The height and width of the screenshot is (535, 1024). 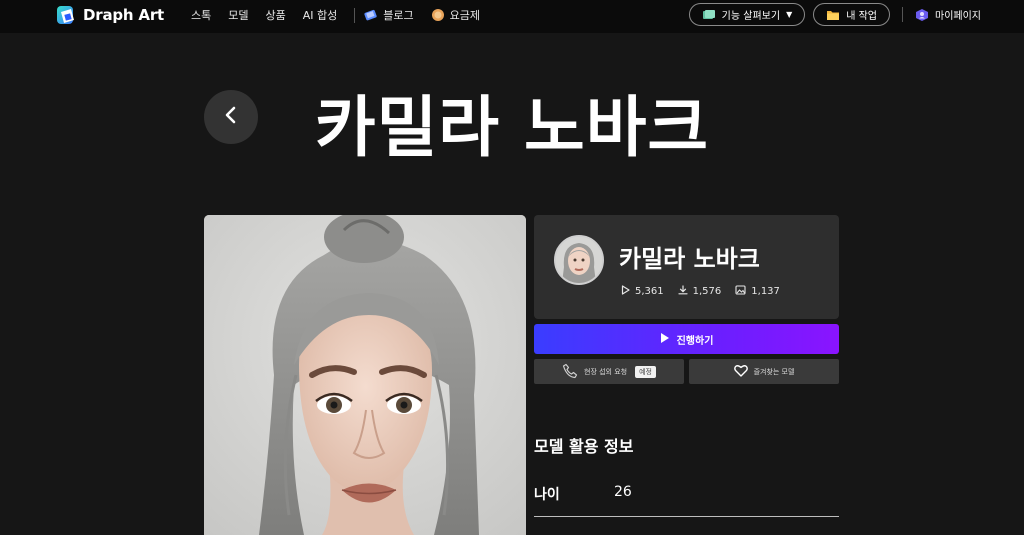 I want to click on downloads-count: 1,576, so click(x=707, y=291).